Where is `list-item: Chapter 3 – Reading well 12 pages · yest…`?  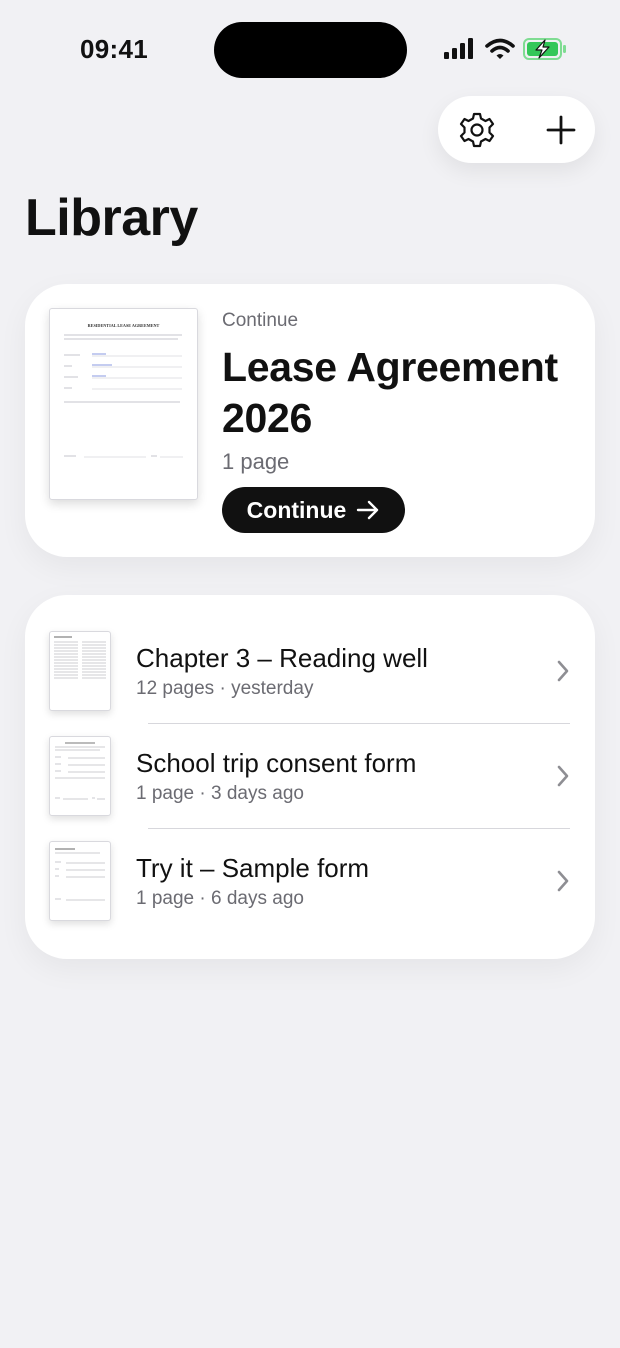 list-item: Chapter 3 – Reading well 12 pages · yest… is located at coordinates (310, 683).